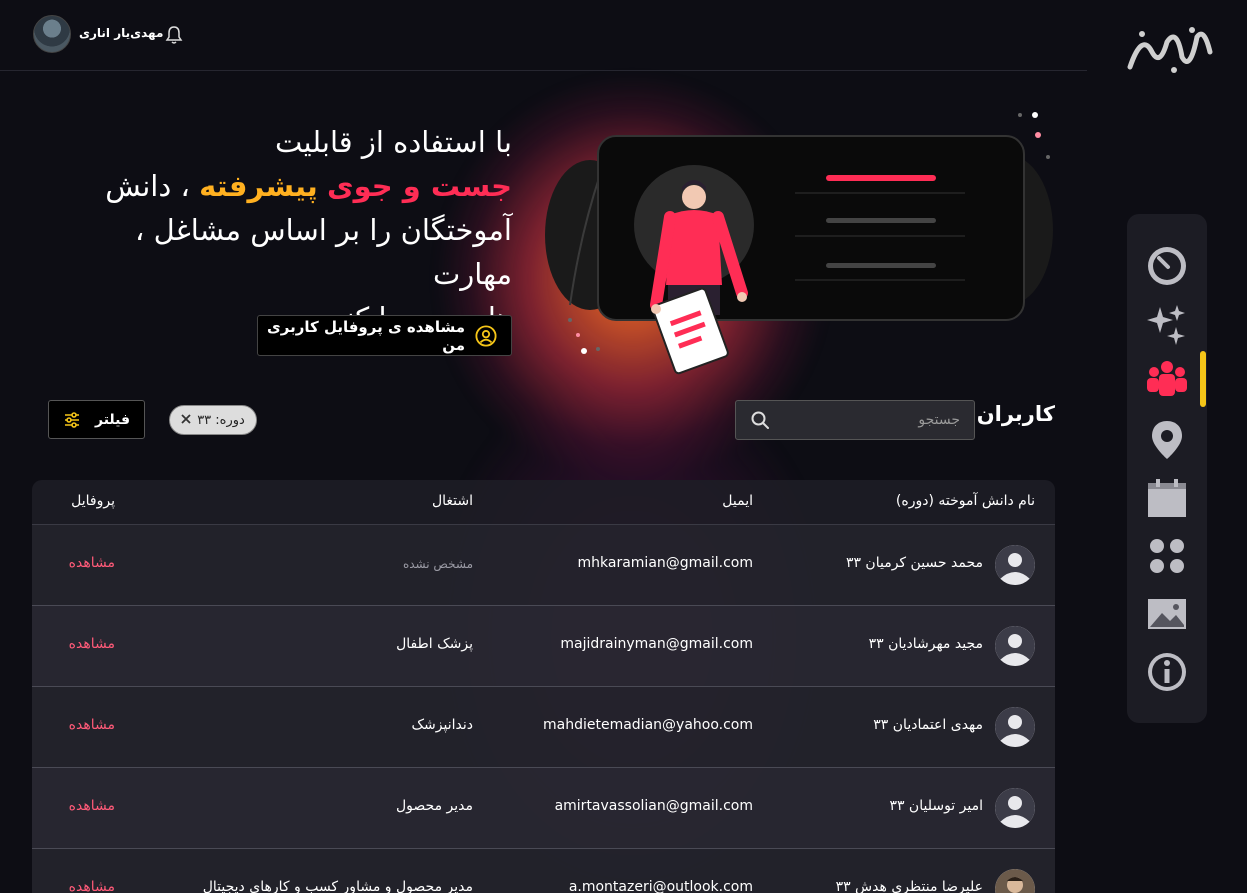 The height and width of the screenshot is (893, 1247). Describe the element at coordinates (965, 501) in the screenshot. I see `header-name: نام دانش آموخته (دوره)` at that location.